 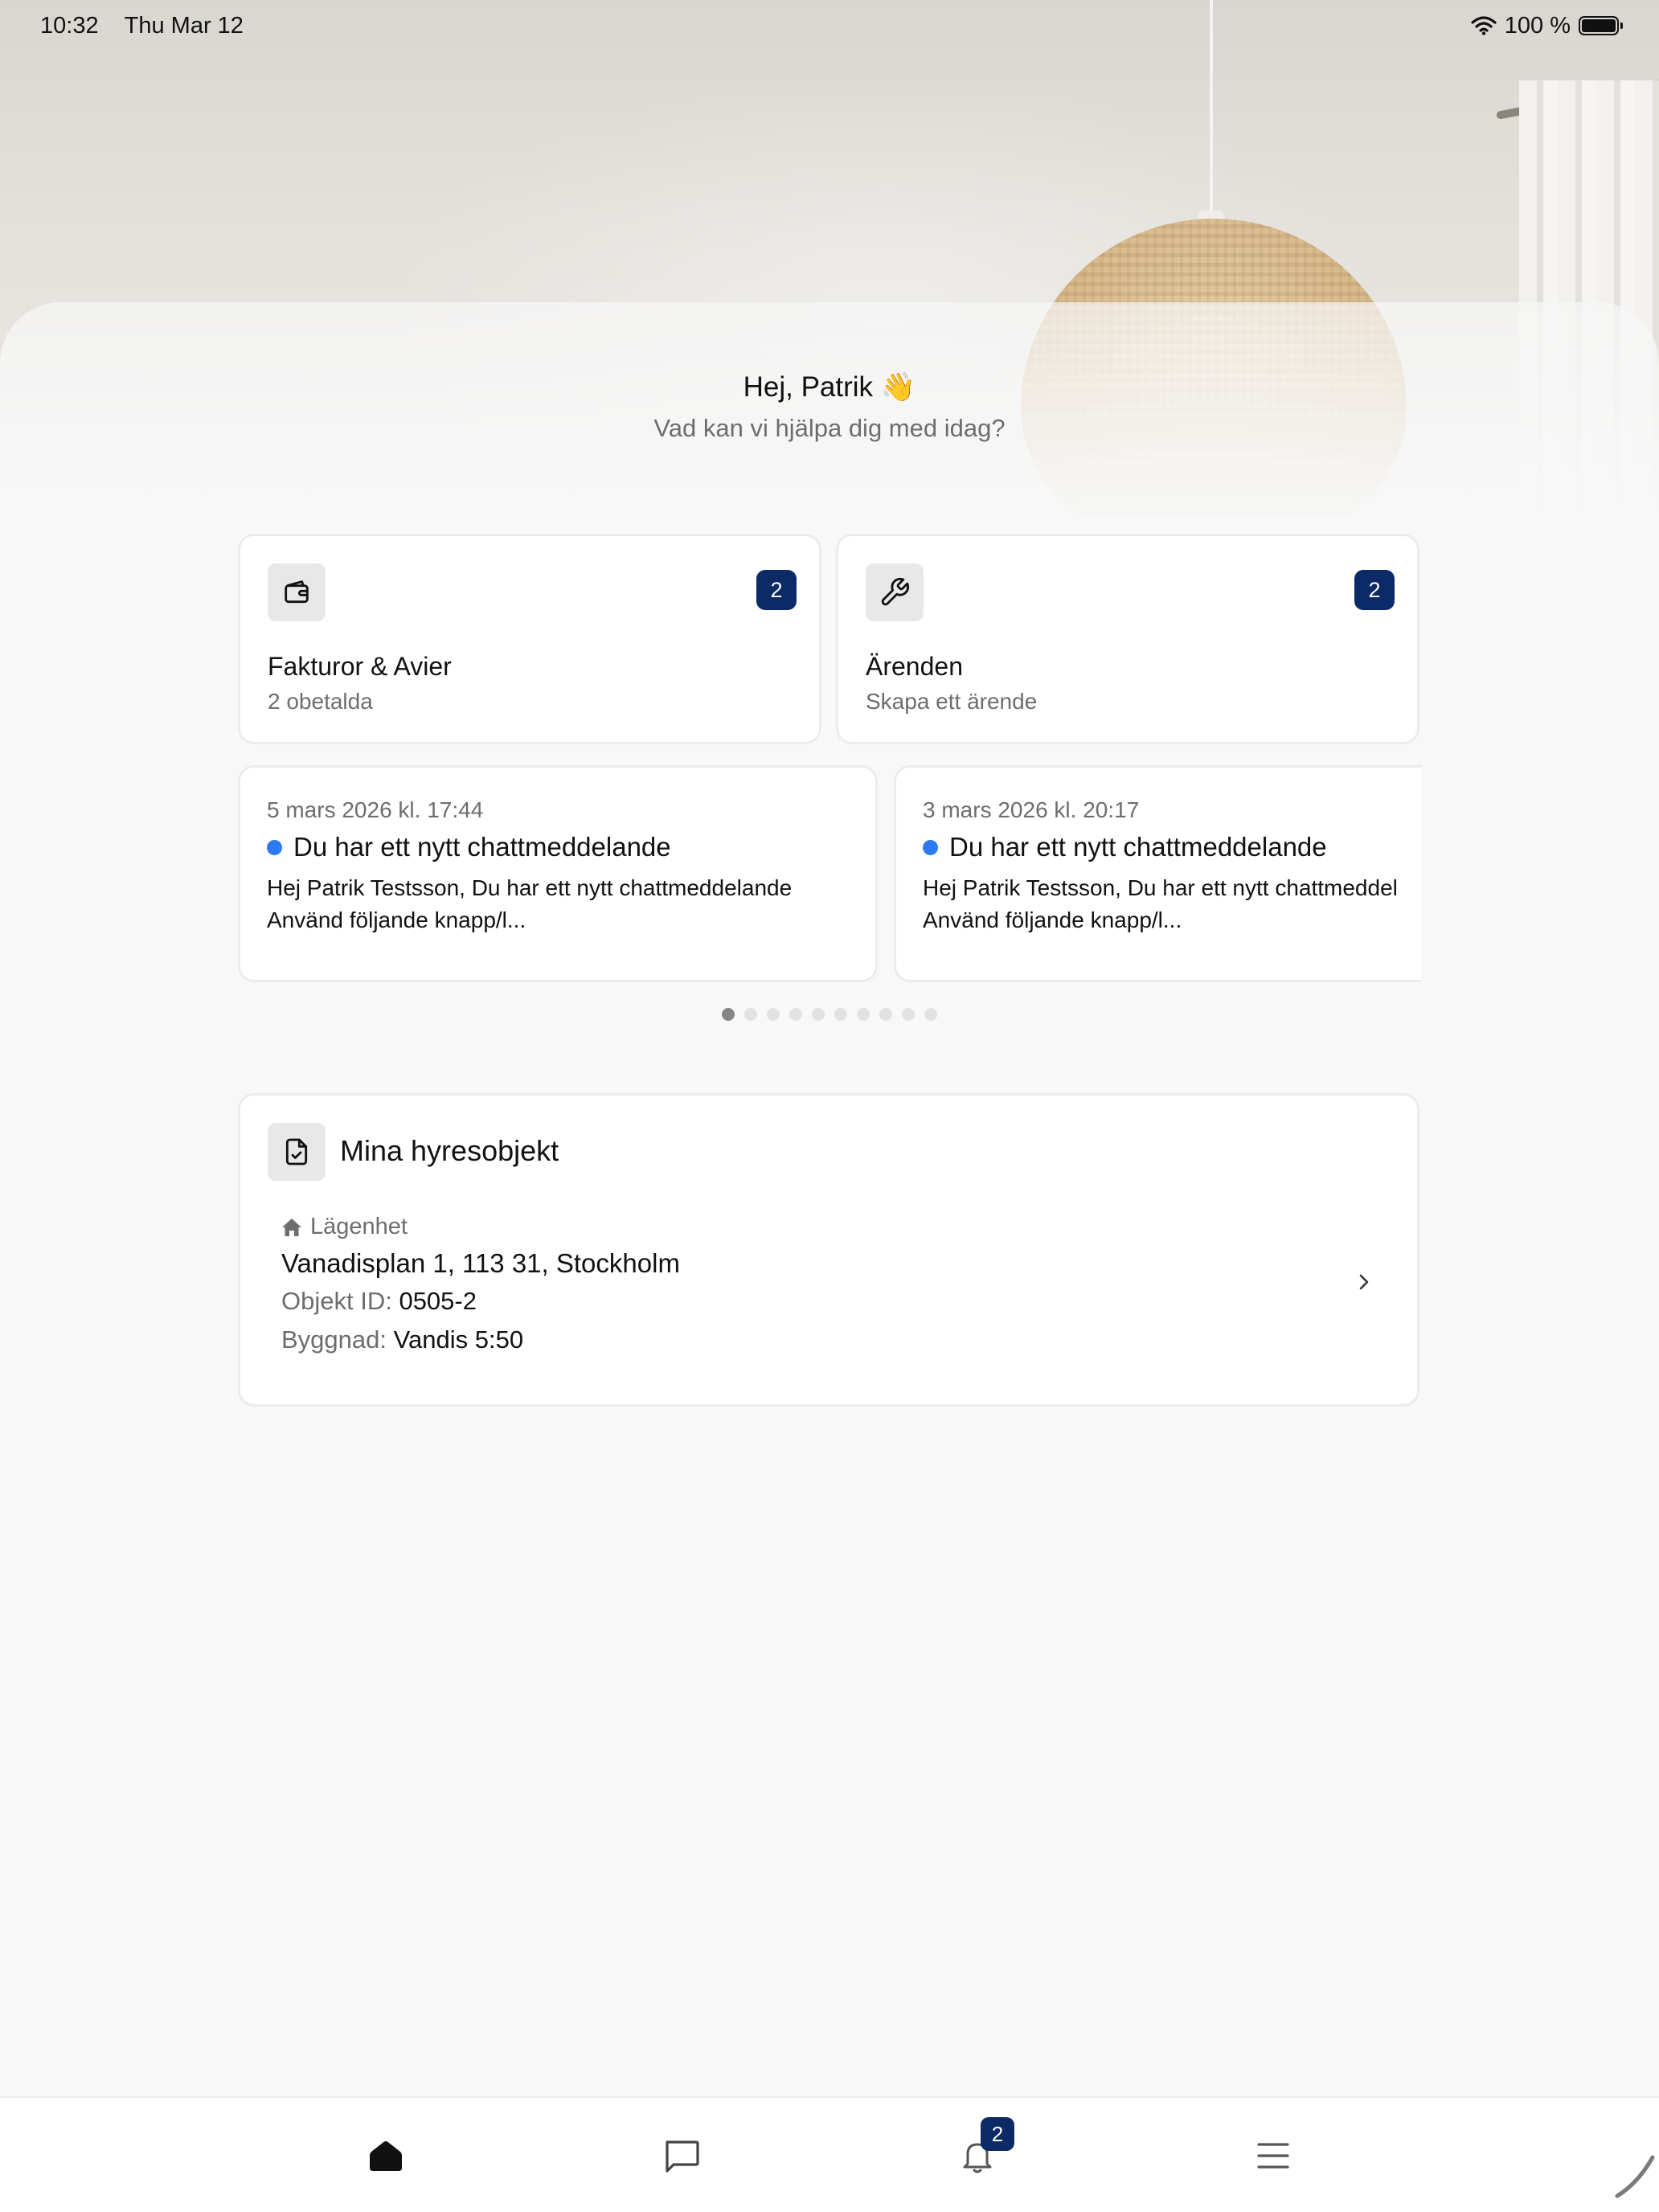 I want to click on document-check-icon, so click(x=296, y=1151).